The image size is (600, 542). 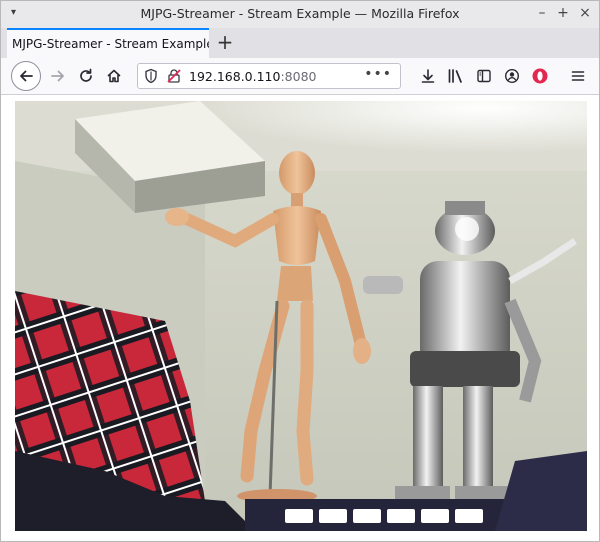 What do you see at coordinates (300, 43) in the screenshot?
I see `tab-strip: MJPG-Streamer - Stream Example +` at bounding box center [300, 43].